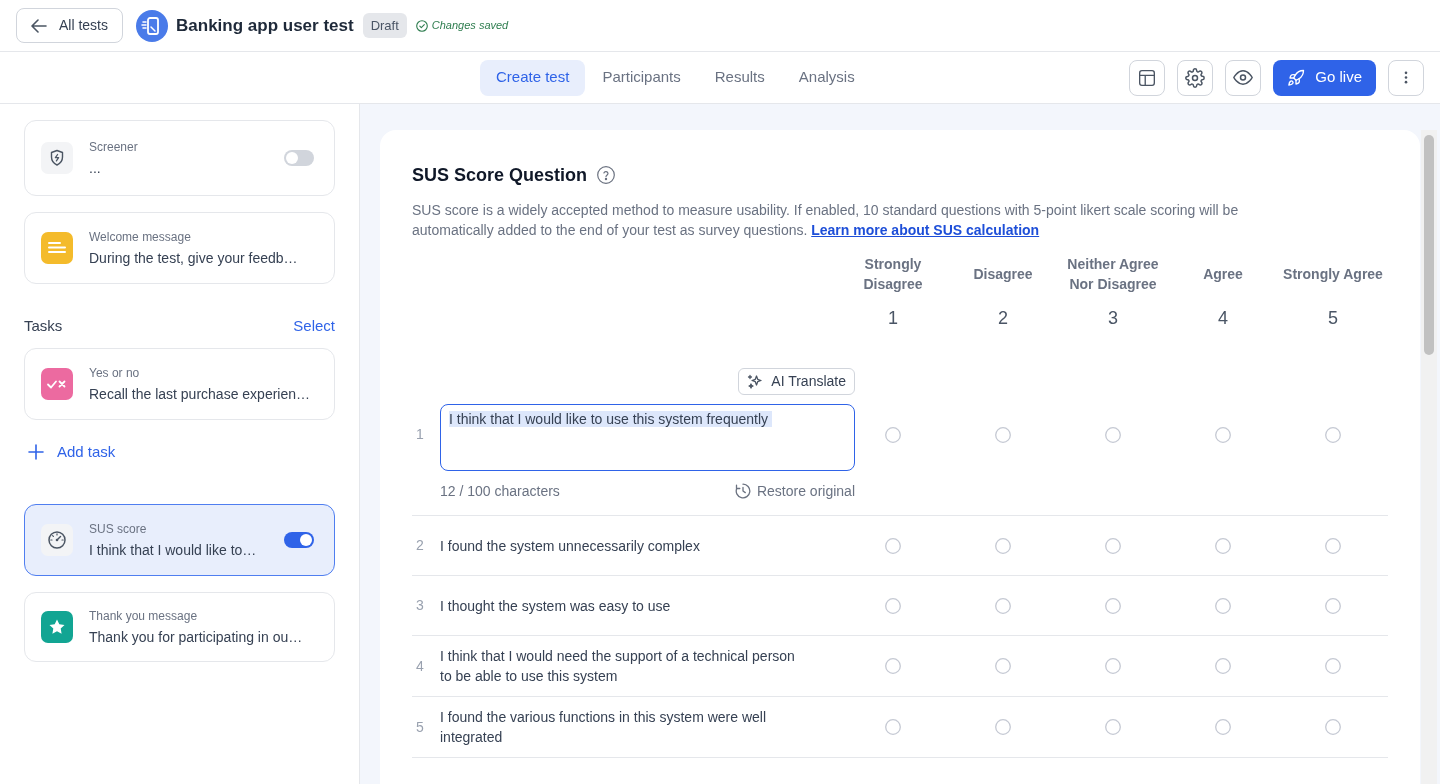 The height and width of the screenshot is (784, 1440). What do you see at coordinates (57, 158) in the screenshot?
I see `shield-icon` at bounding box center [57, 158].